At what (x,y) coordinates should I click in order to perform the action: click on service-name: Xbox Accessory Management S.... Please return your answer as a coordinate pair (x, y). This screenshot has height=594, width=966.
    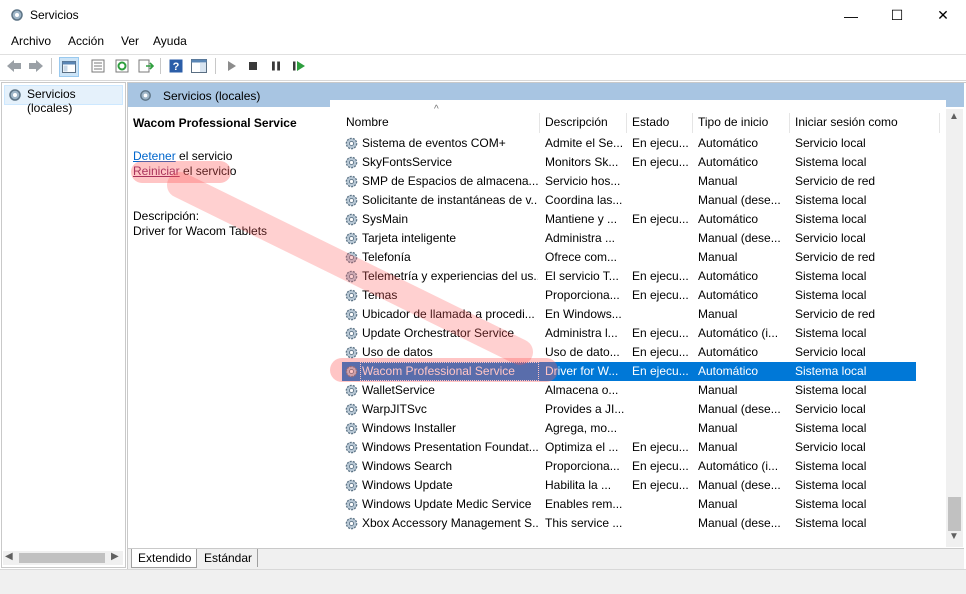
    Looking at the image, I should click on (450, 523).